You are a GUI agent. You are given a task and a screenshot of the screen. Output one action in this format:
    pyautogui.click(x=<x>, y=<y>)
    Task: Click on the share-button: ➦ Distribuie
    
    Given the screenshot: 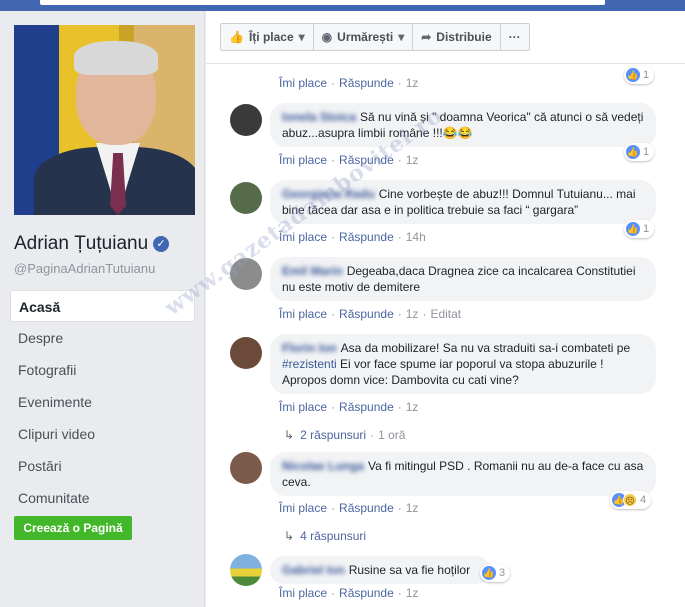 What is the action you would take?
    pyautogui.click(x=457, y=37)
    